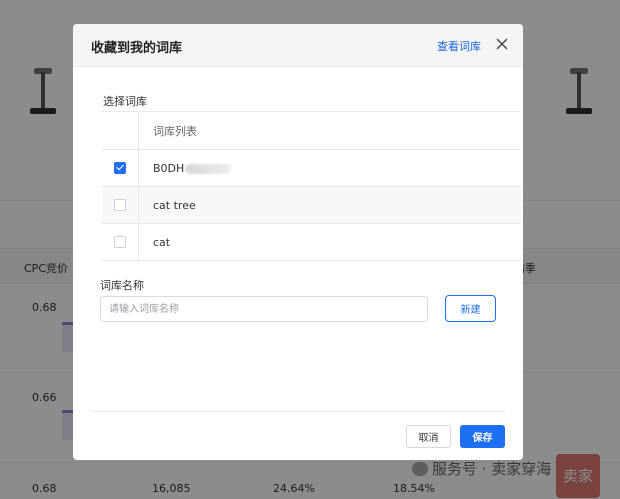 The image size is (620, 499). Describe the element at coordinates (311, 242) in the screenshot. I see `library-row: cat` at that location.